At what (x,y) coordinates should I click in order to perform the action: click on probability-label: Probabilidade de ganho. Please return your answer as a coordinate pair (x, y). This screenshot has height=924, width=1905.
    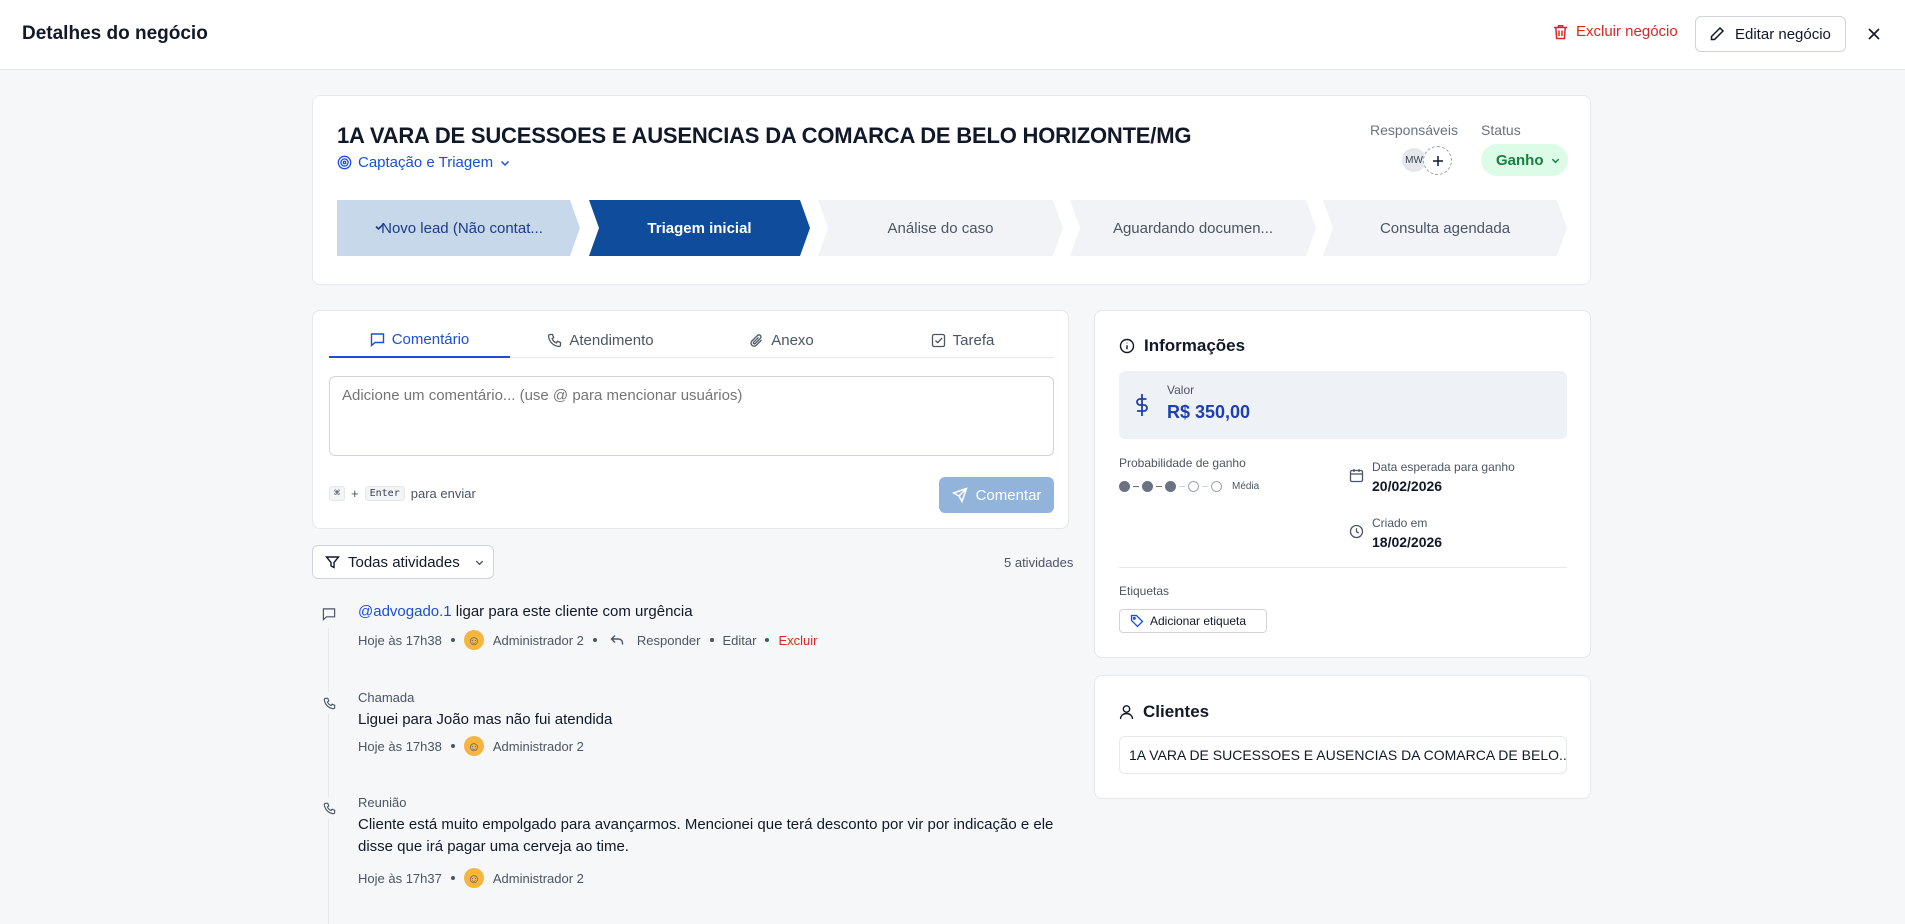
    Looking at the image, I should click on (1182, 463).